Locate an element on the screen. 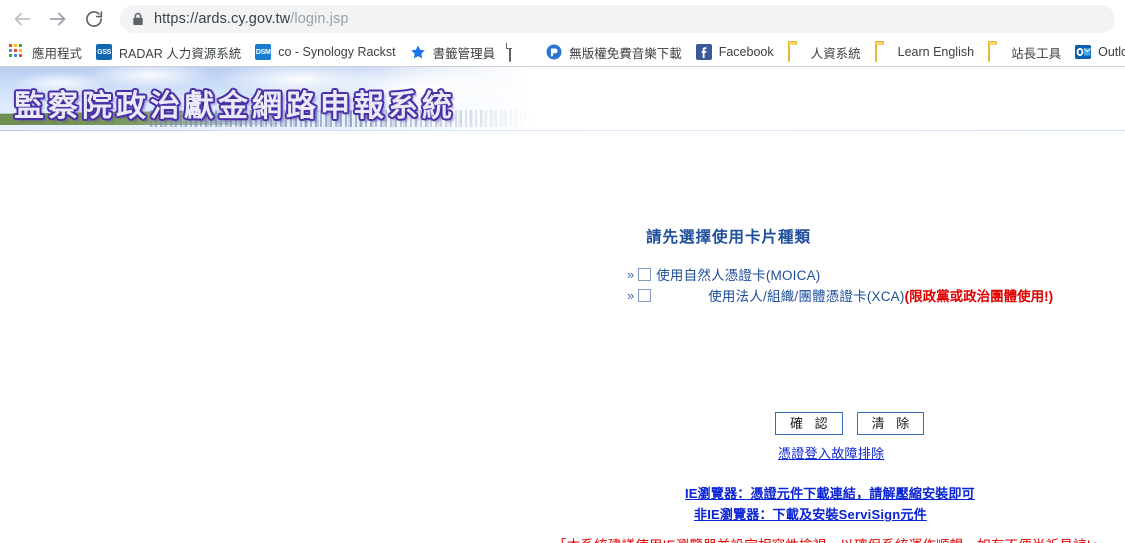 The image size is (1125, 543). forward-button is located at coordinates (58, 19).